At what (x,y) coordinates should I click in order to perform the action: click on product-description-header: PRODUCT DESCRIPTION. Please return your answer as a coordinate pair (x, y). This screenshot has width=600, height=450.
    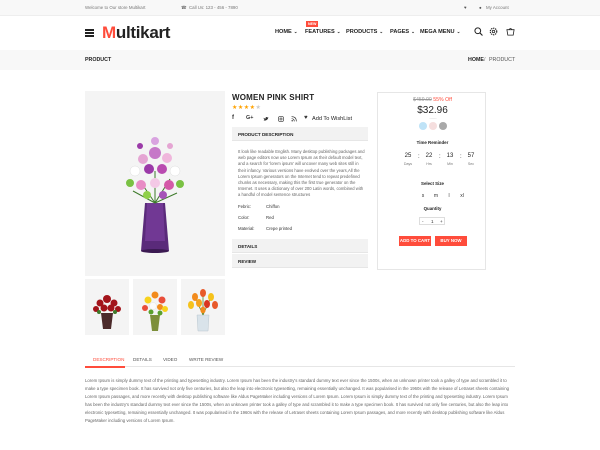
    Looking at the image, I should click on (300, 134).